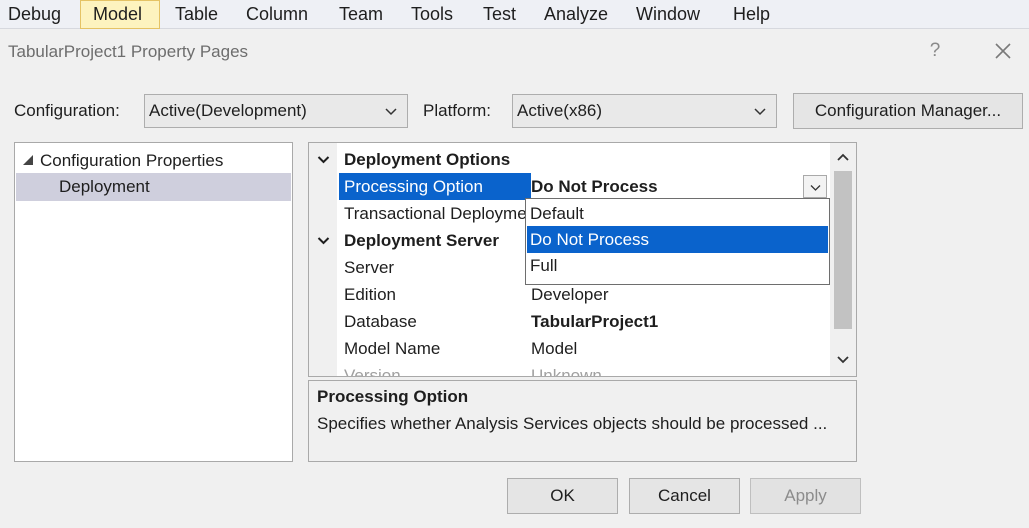 The image size is (1029, 528). What do you see at coordinates (67, 110) in the screenshot?
I see `configuration-label: Configuration:` at bounding box center [67, 110].